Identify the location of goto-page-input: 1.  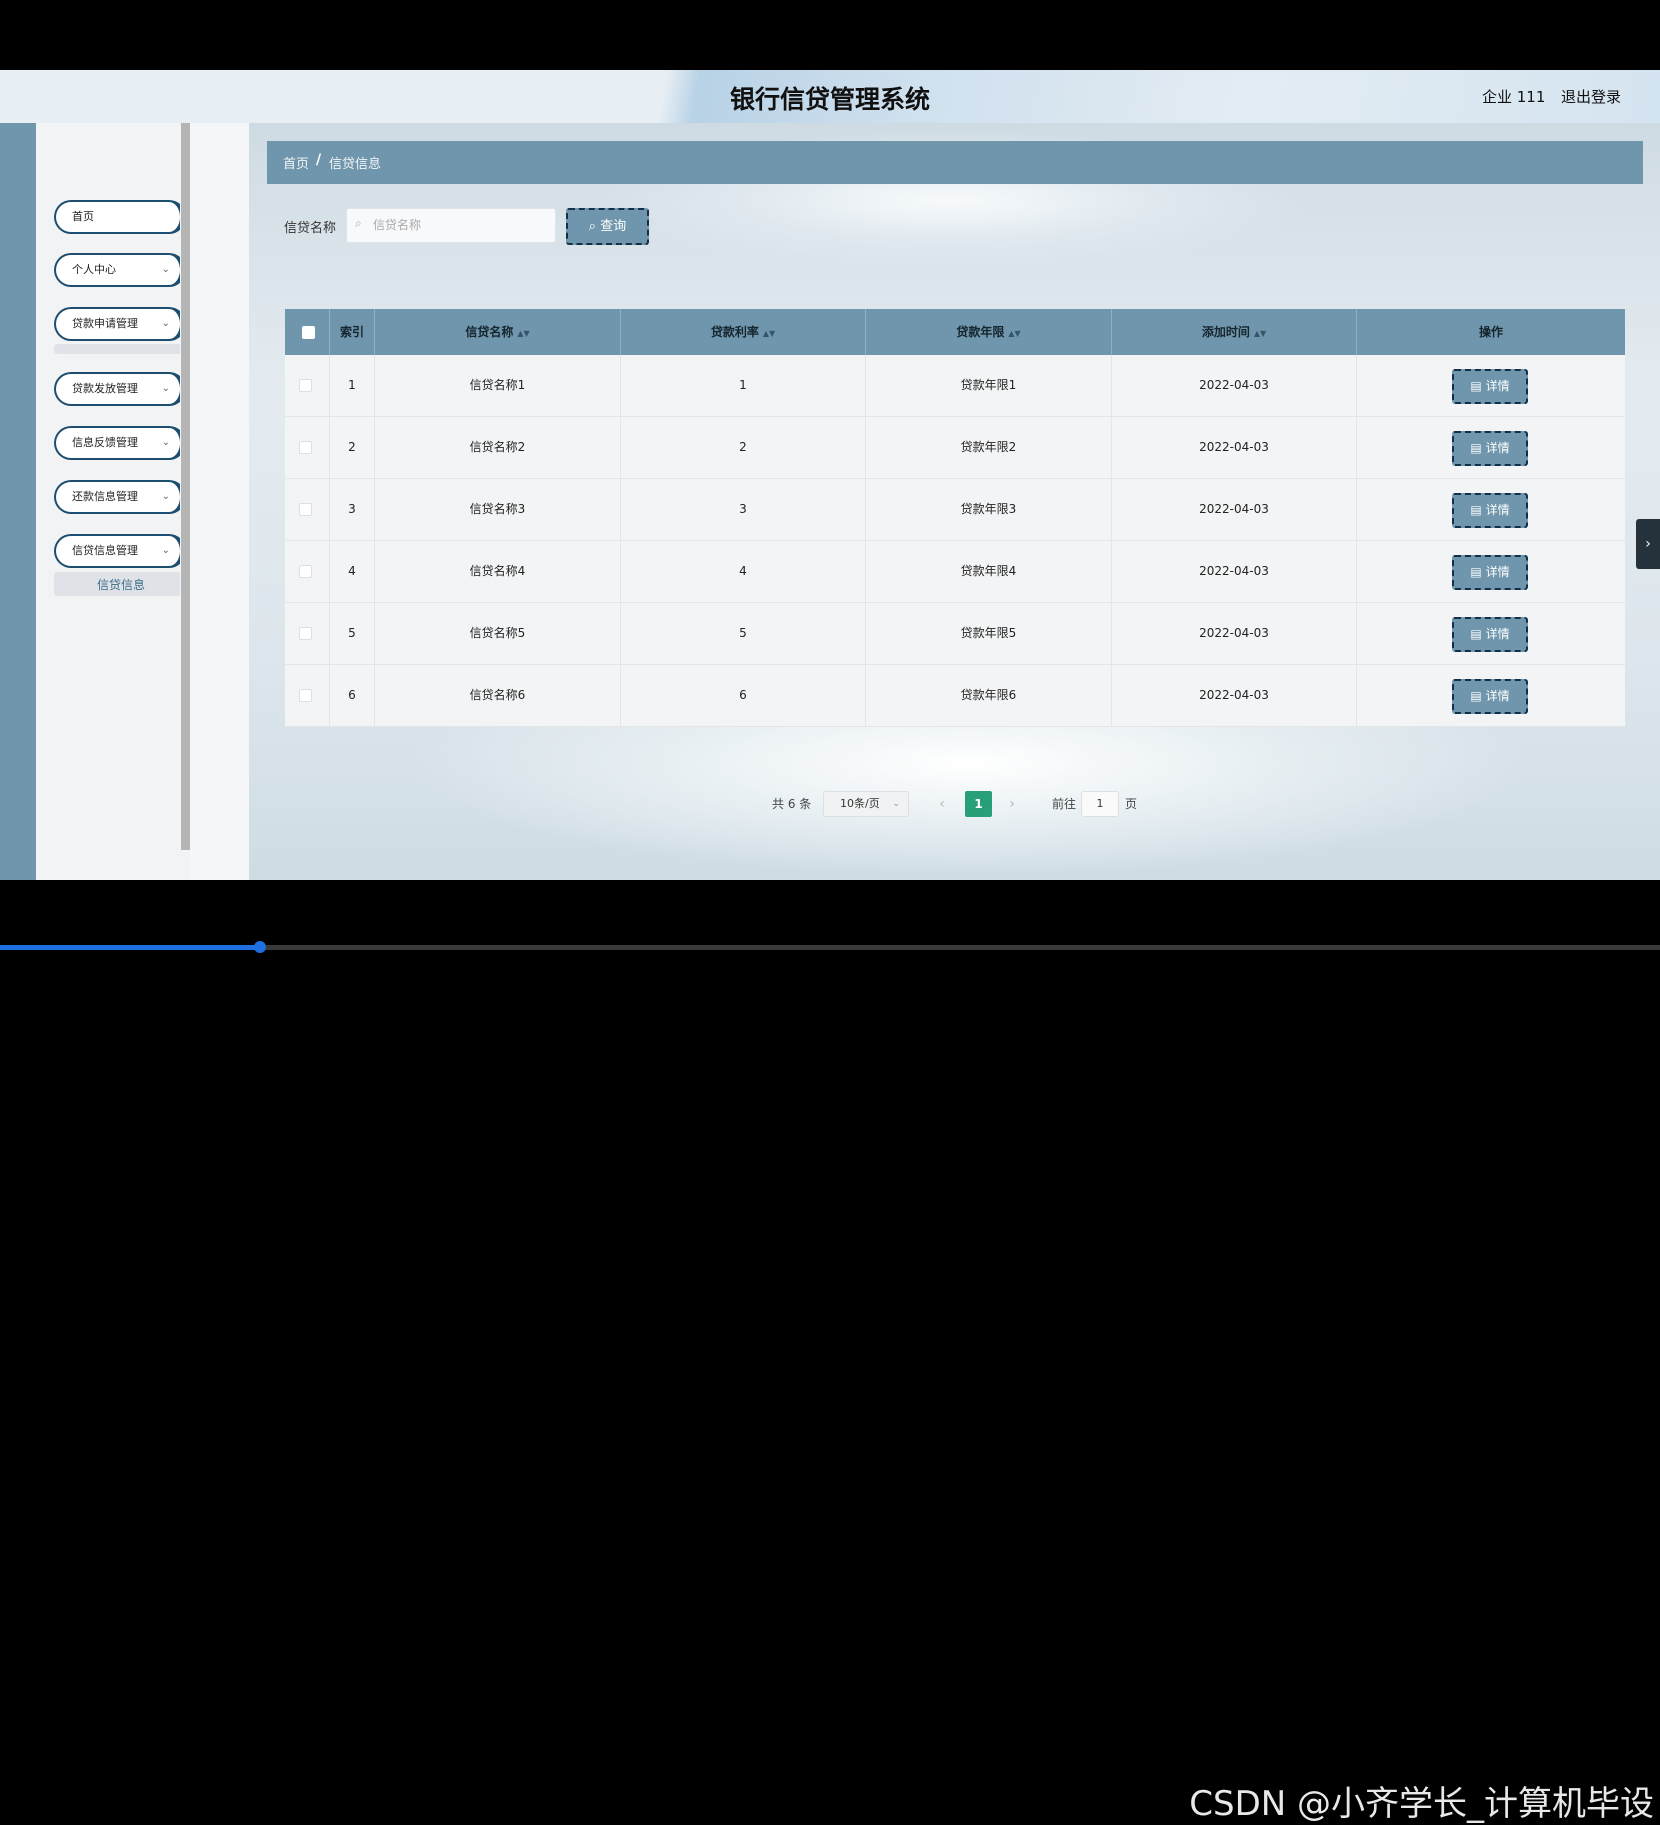
(1100, 804).